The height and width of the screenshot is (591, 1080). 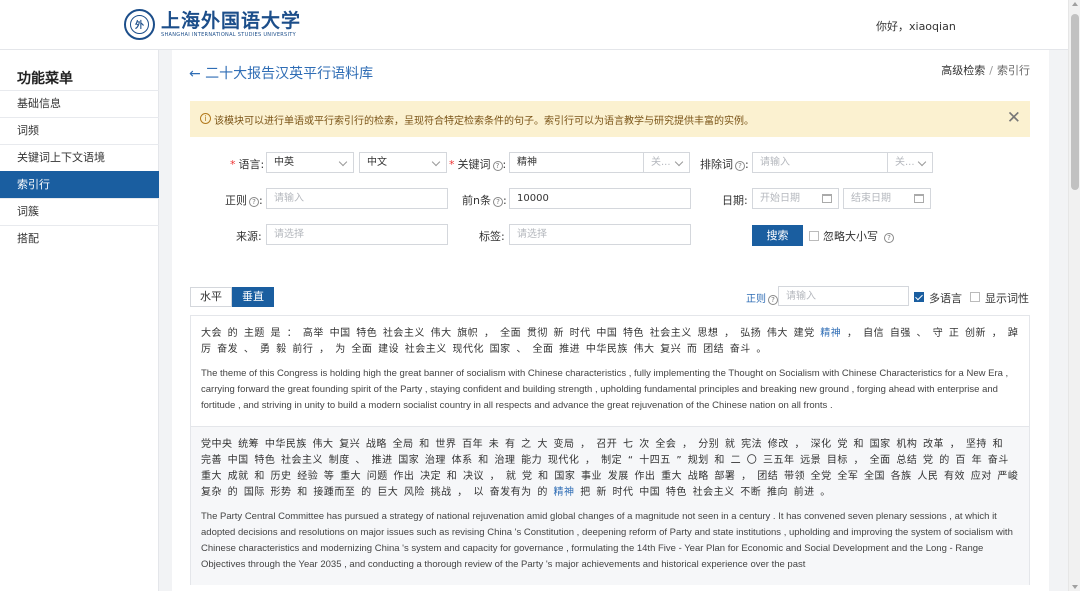 What do you see at coordinates (79, 184) in the screenshot?
I see `sidebar-item-concordance: 索引行` at bounding box center [79, 184].